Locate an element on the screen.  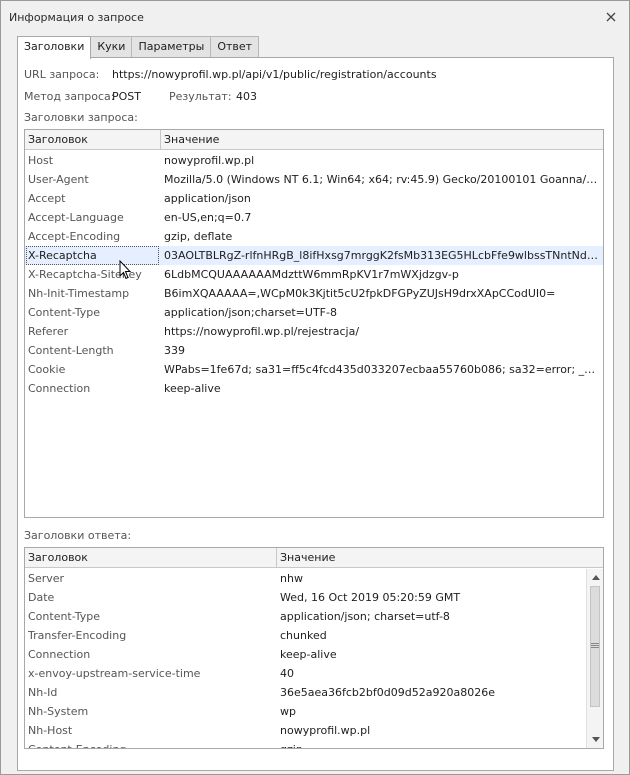
table-row: Date Wed, 16 Oct 2019 05:20:59 GMT is located at coordinates (314, 597).